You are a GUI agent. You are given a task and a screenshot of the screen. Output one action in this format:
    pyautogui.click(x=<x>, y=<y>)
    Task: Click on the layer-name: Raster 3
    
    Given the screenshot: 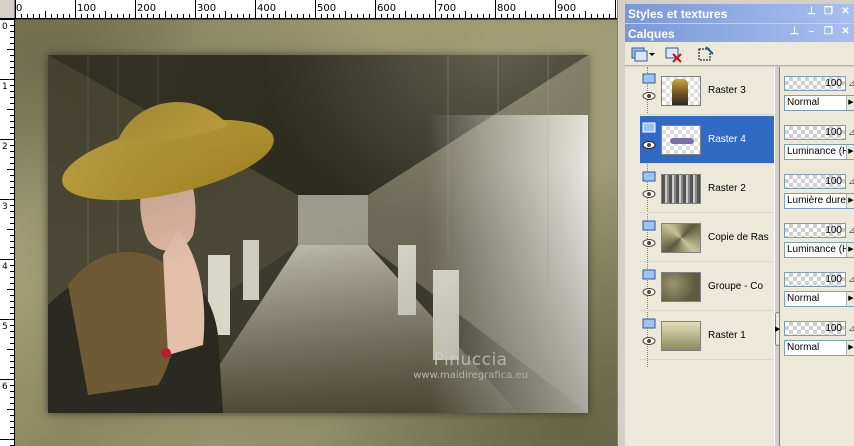 What is the action you would take?
    pyautogui.click(x=727, y=90)
    